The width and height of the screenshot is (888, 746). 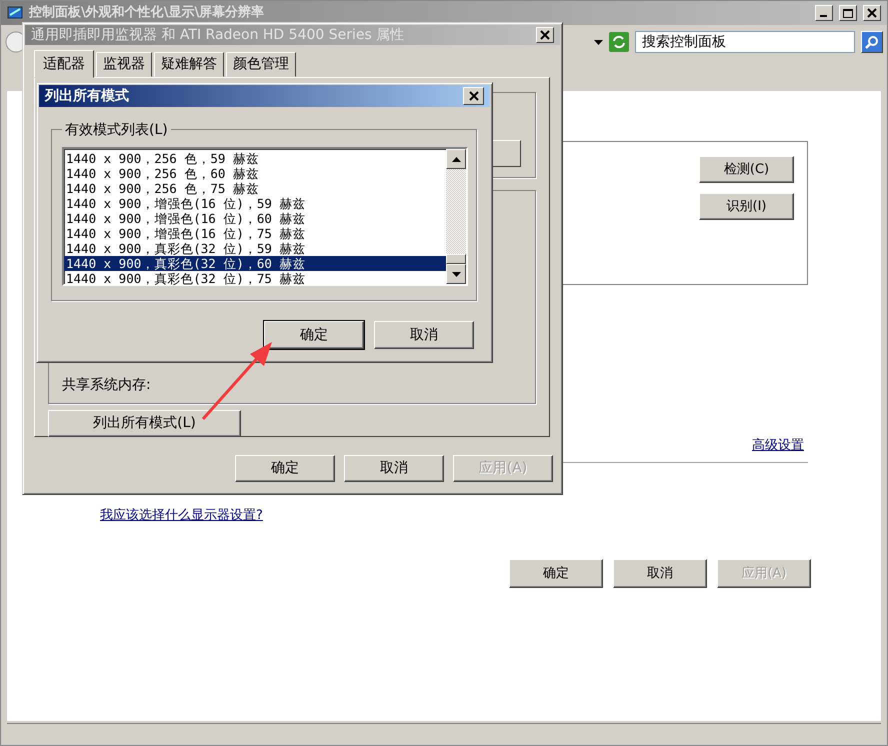 I want to click on maximize-button, so click(x=848, y=13).